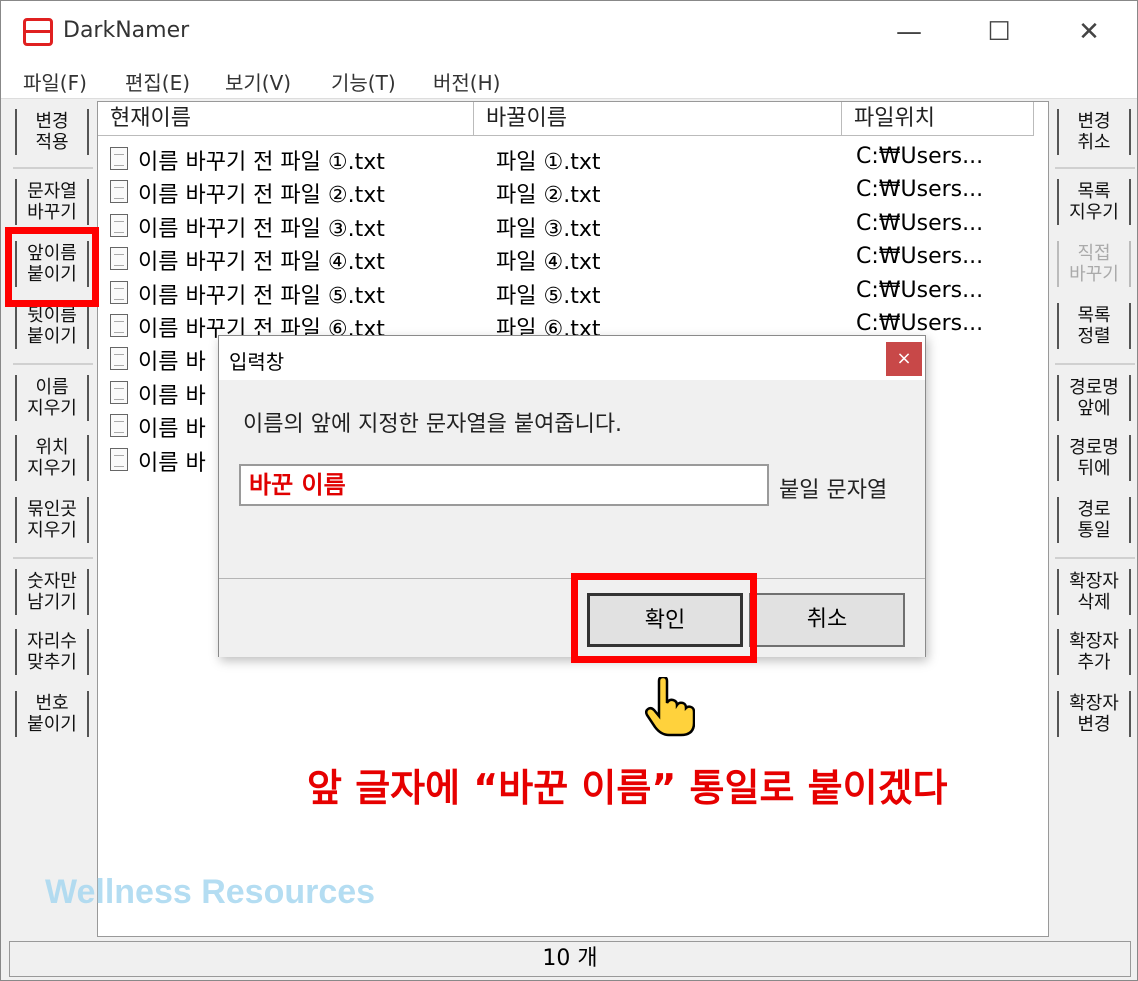  I want to click on clear-list-button: 목록 지우기, so click(1094, 202).